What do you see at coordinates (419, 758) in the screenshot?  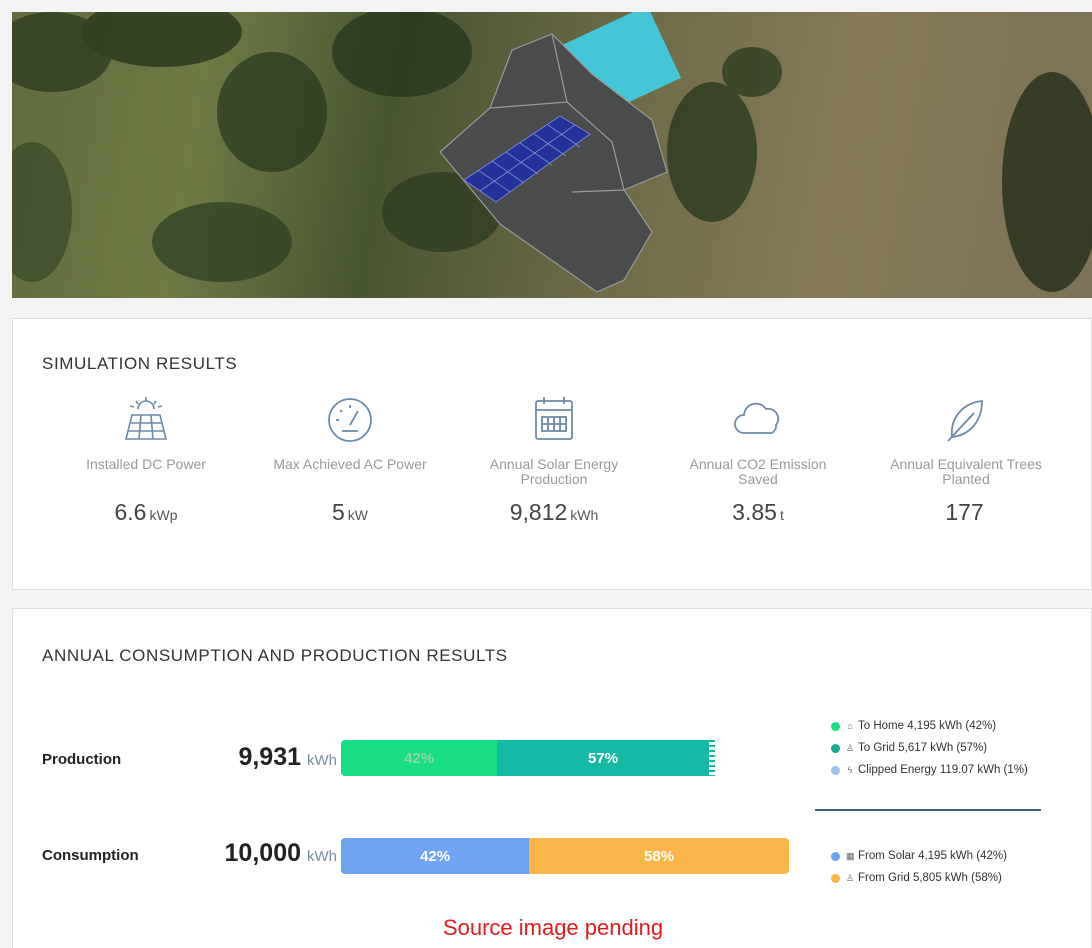 I see `production-segment-to-home: 42%` at bounding box center [419, 758].